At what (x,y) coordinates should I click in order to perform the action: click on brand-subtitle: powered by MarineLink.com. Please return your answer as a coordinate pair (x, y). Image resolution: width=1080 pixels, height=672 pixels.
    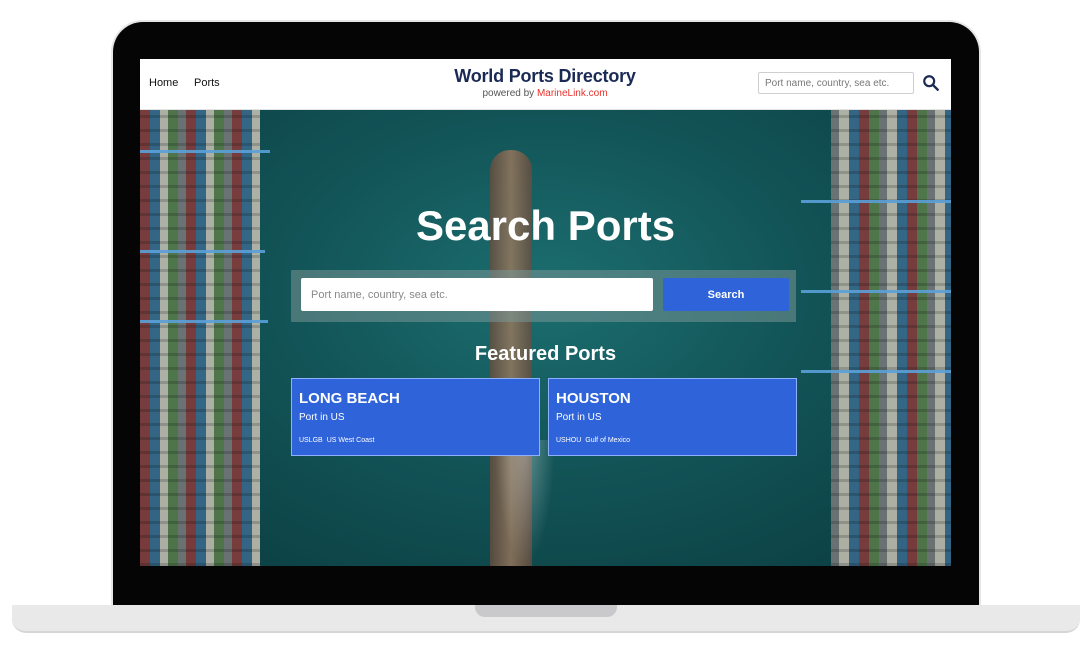
    Looking at the image, I should click on (545, 93).